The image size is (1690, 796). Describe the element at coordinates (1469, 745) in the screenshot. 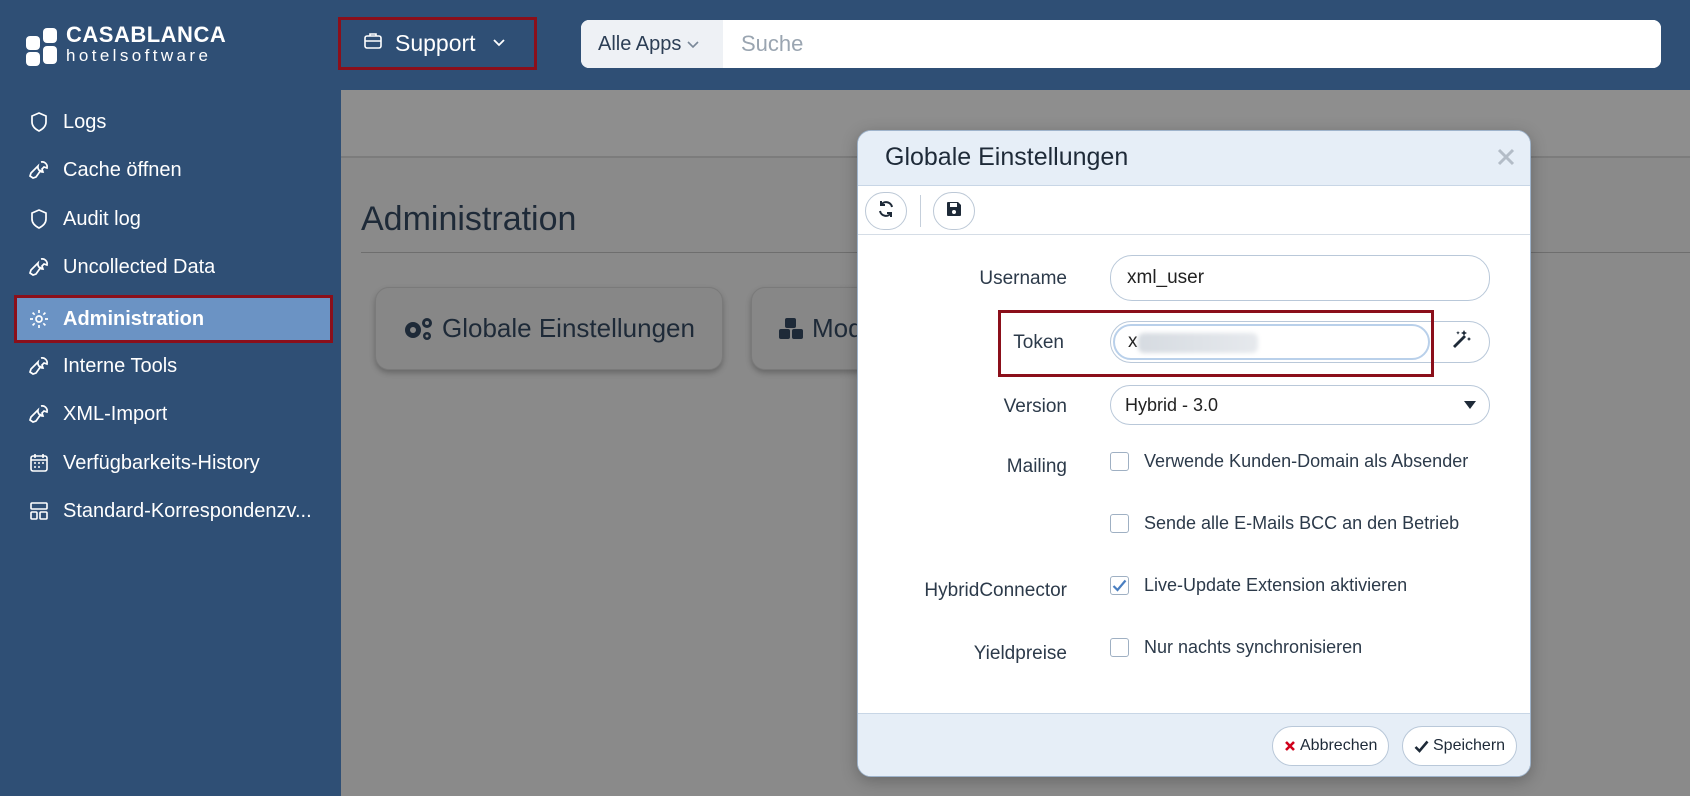

I see `save-label: Speichern` at that location.